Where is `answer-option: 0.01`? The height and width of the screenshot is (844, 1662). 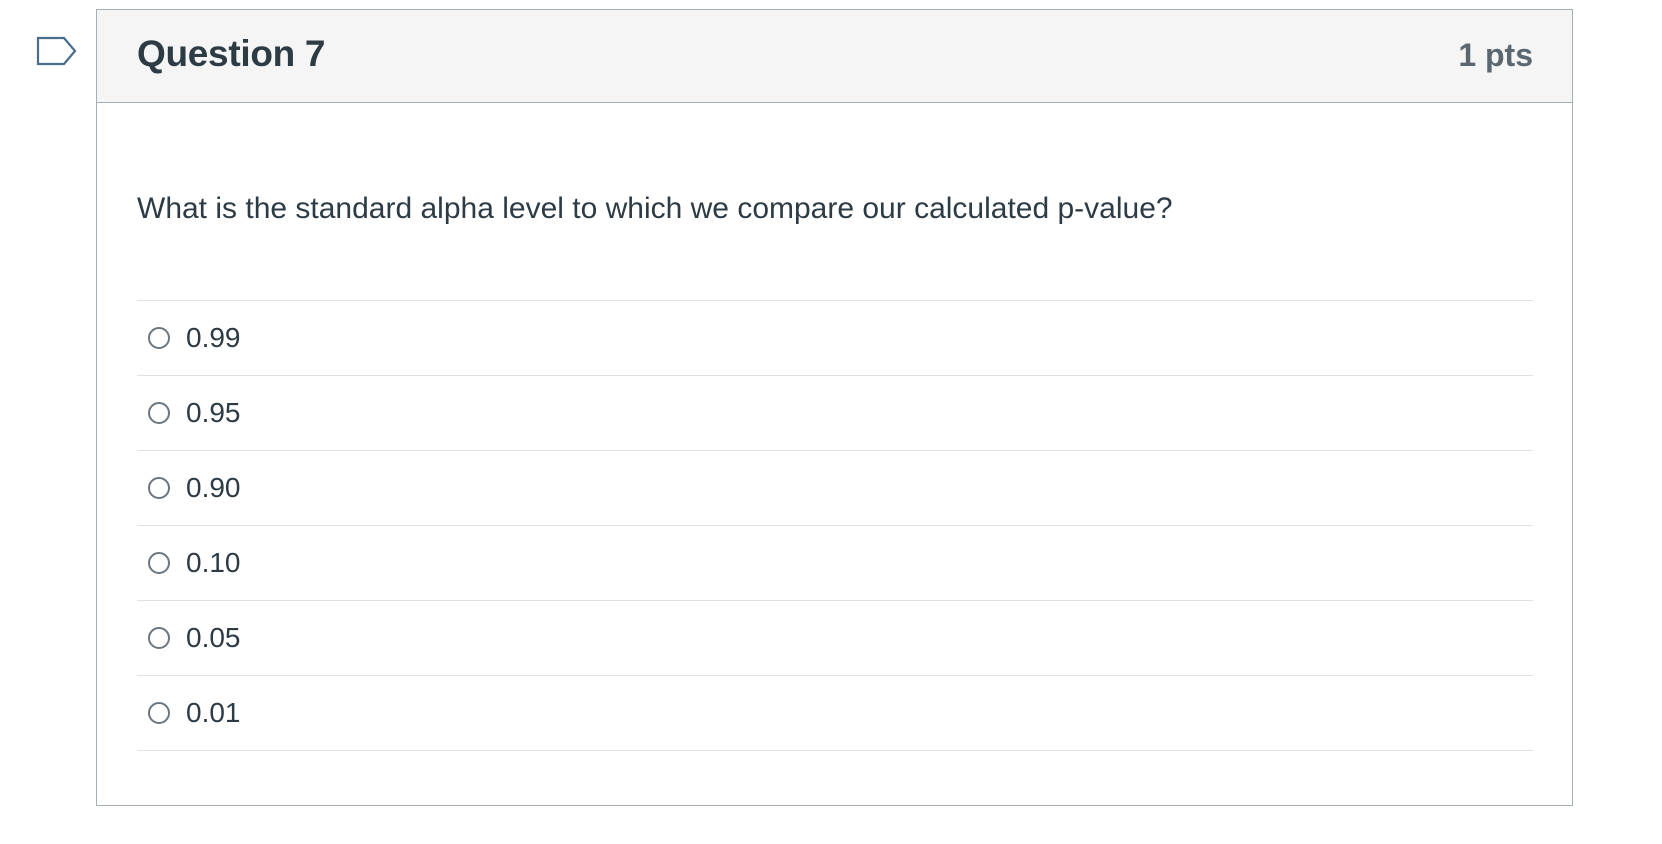
answer-option: 0.01 is located at coordinates (835, 713).